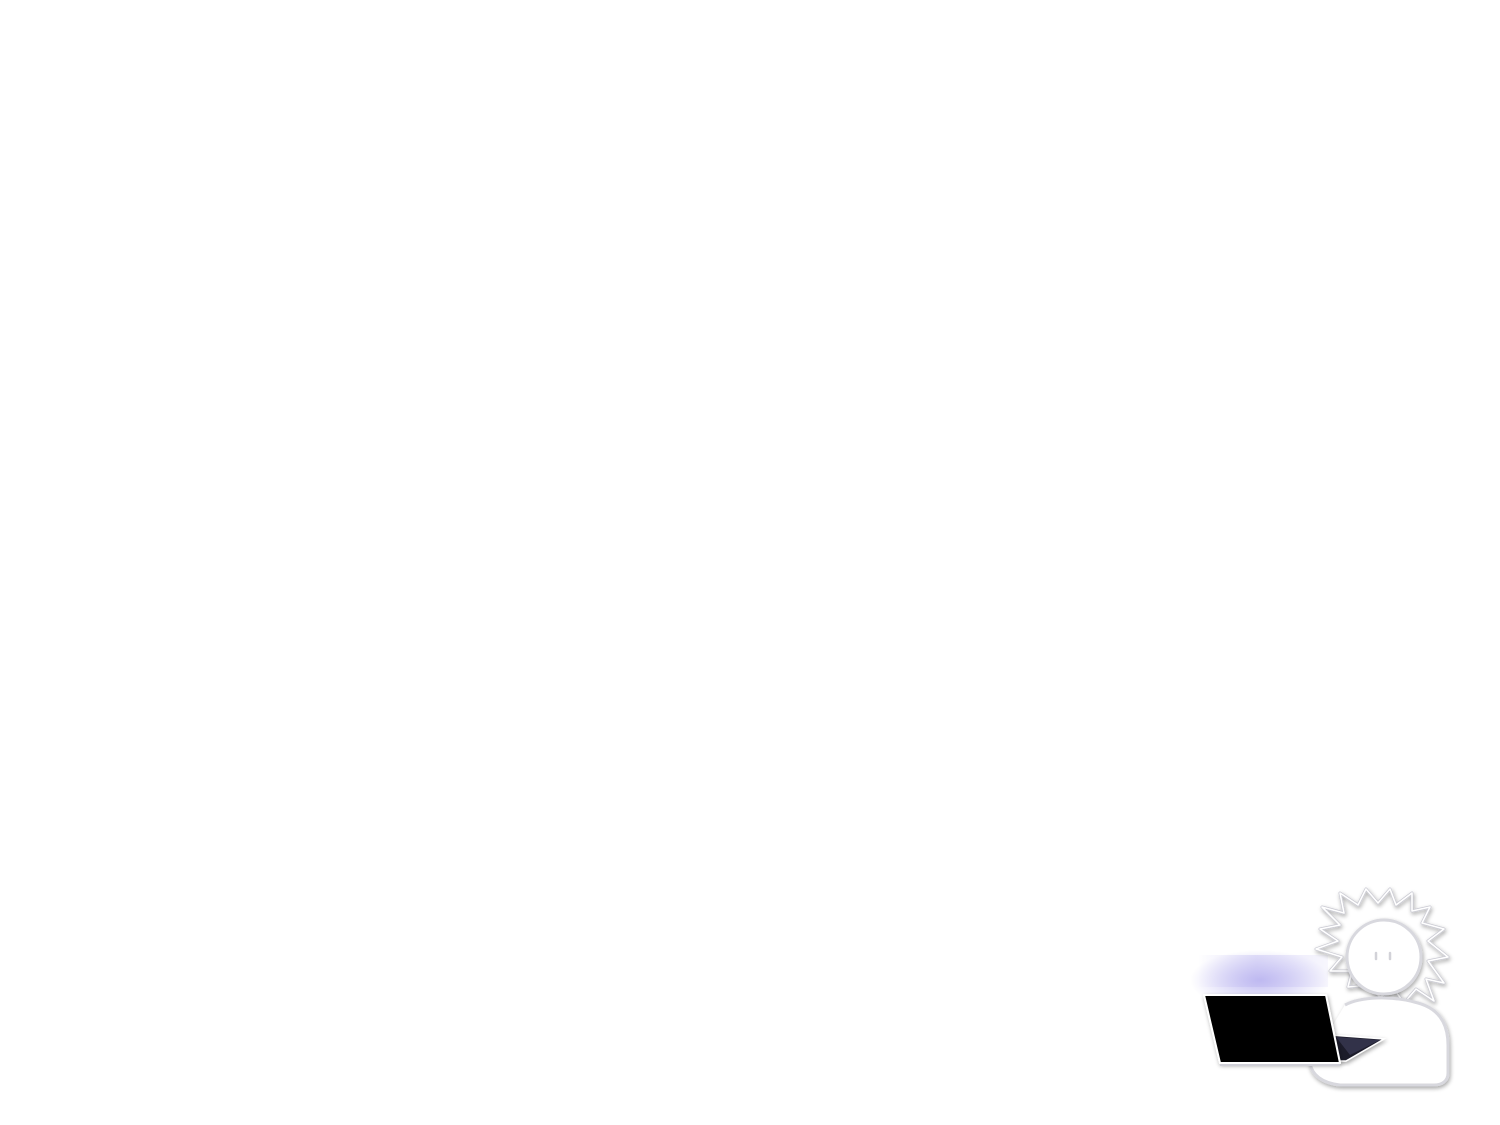 This screenshot has width=1500, height=1125. I want to click on face-outline, so click(1384, 957).